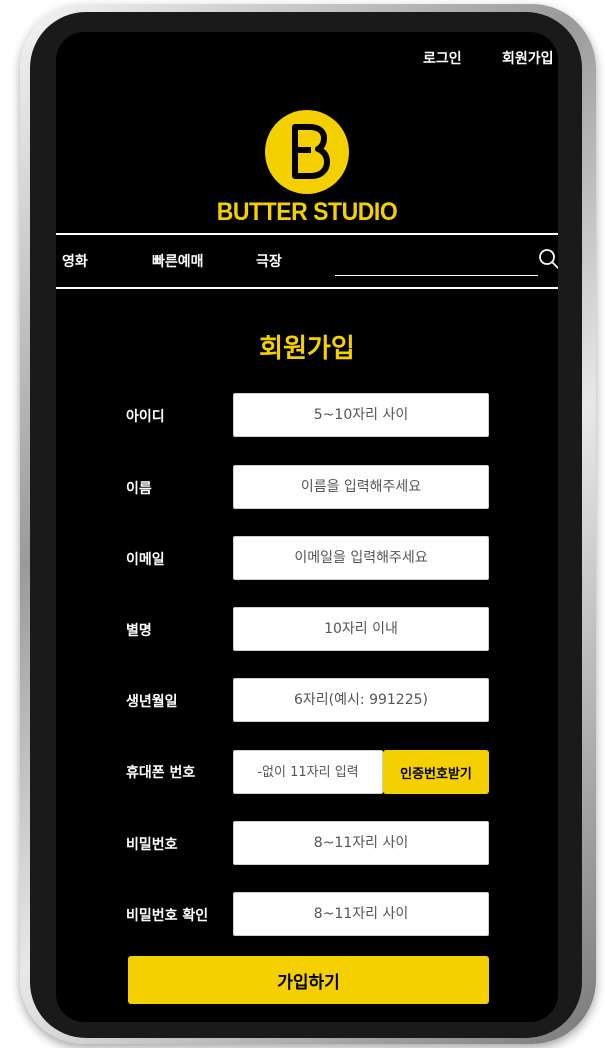 This screenshot has width=605, height=1048. I want to click on login-link: 로그인, so click(442, 58).